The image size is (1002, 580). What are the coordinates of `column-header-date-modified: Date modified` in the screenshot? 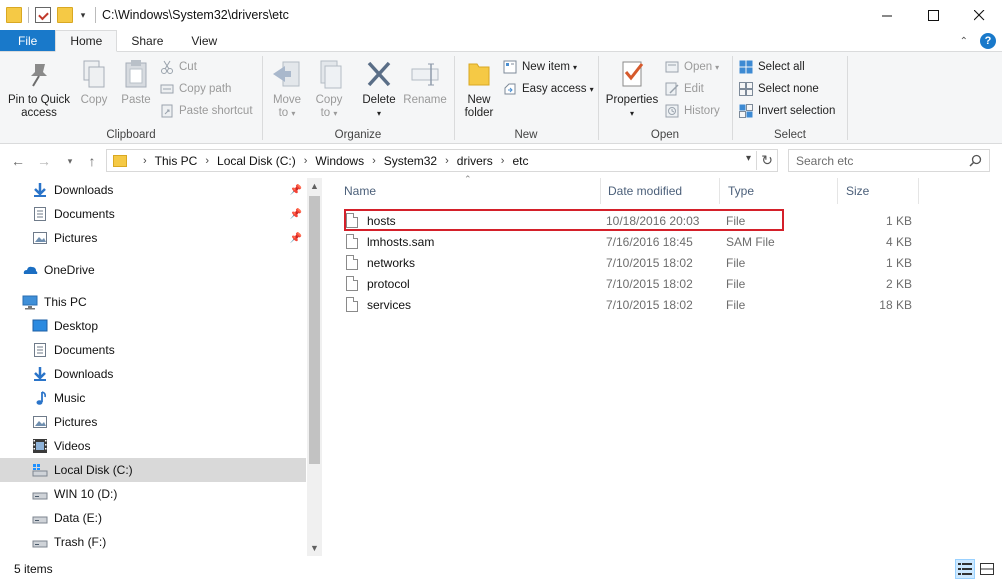 It's located at (660, 191).